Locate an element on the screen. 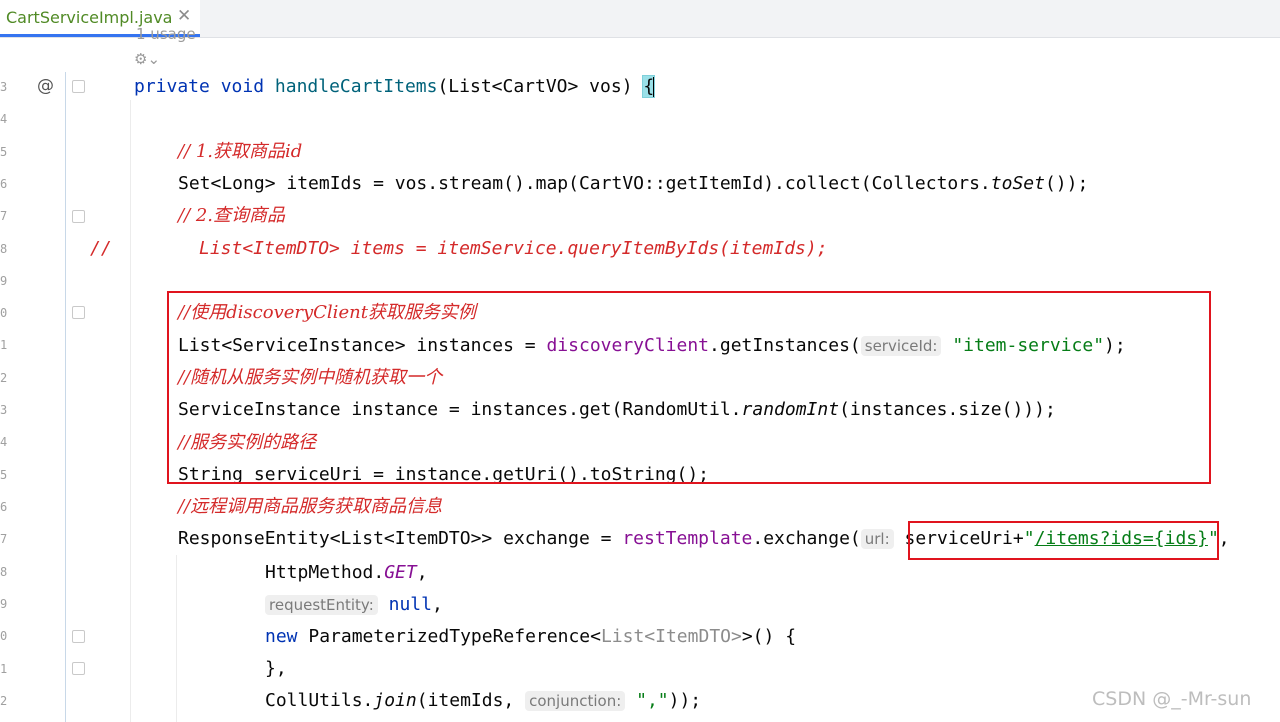 The image size is (1280, 722). code-line: requestEntity: null, is located at coordinates (354, 605).